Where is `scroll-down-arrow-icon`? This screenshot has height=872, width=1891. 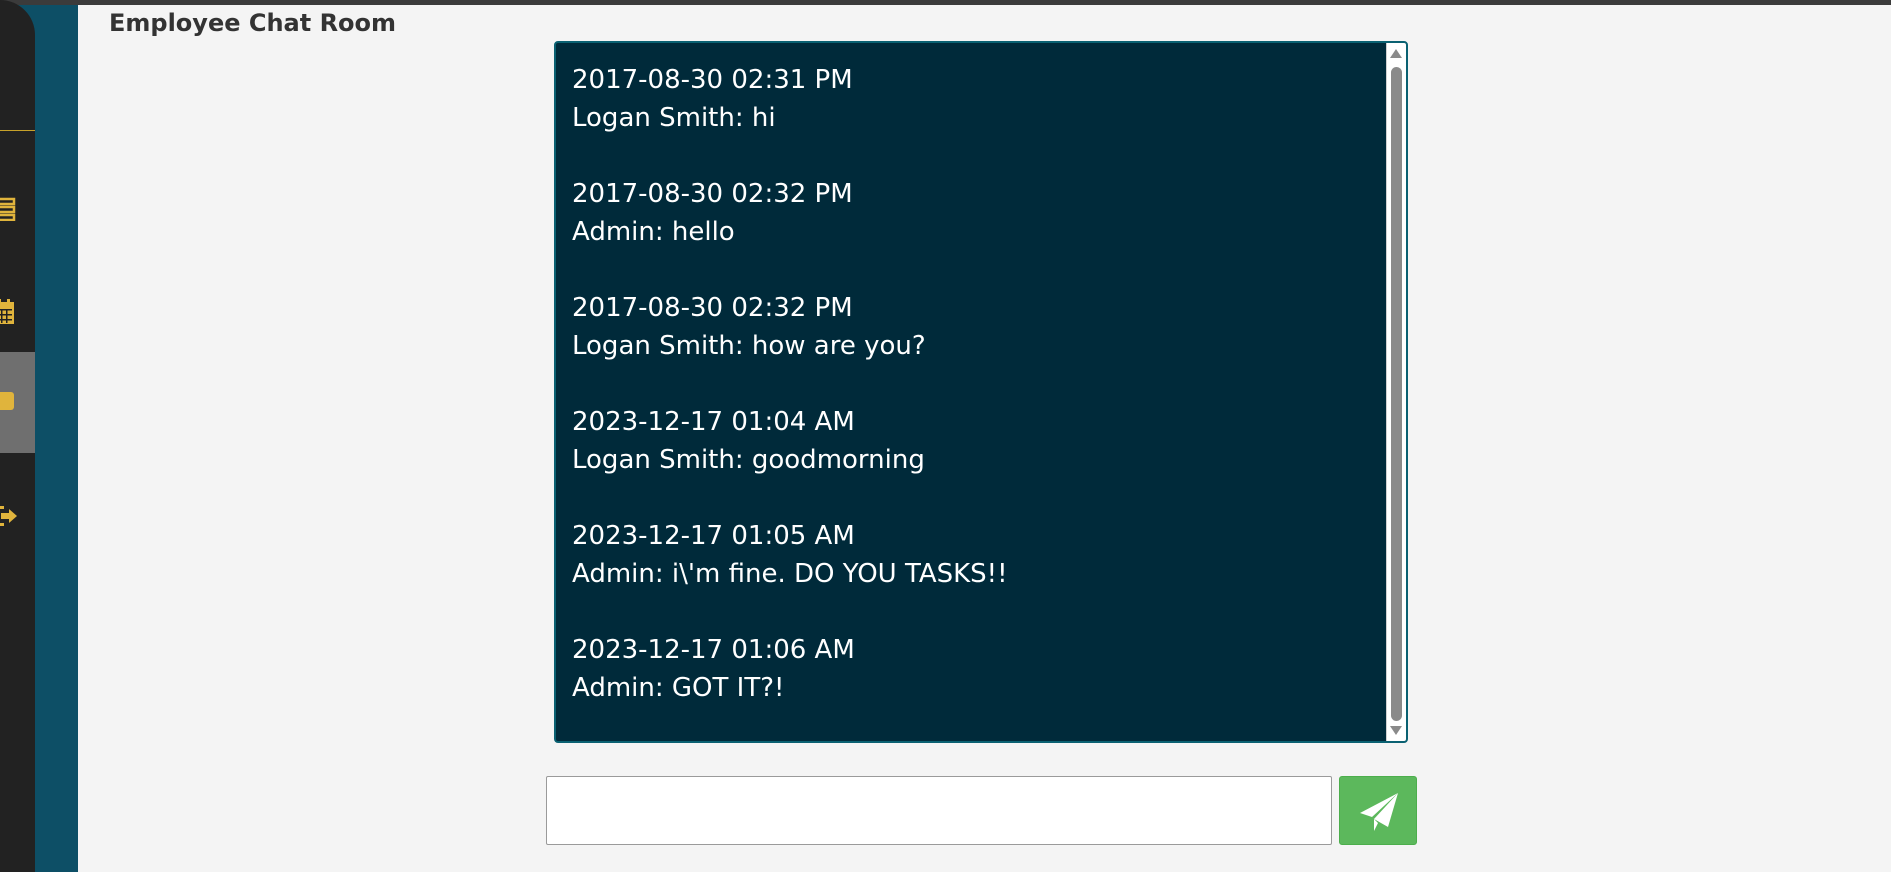 scroll-down-arrow-icon is located at coordinates (1396, 730).